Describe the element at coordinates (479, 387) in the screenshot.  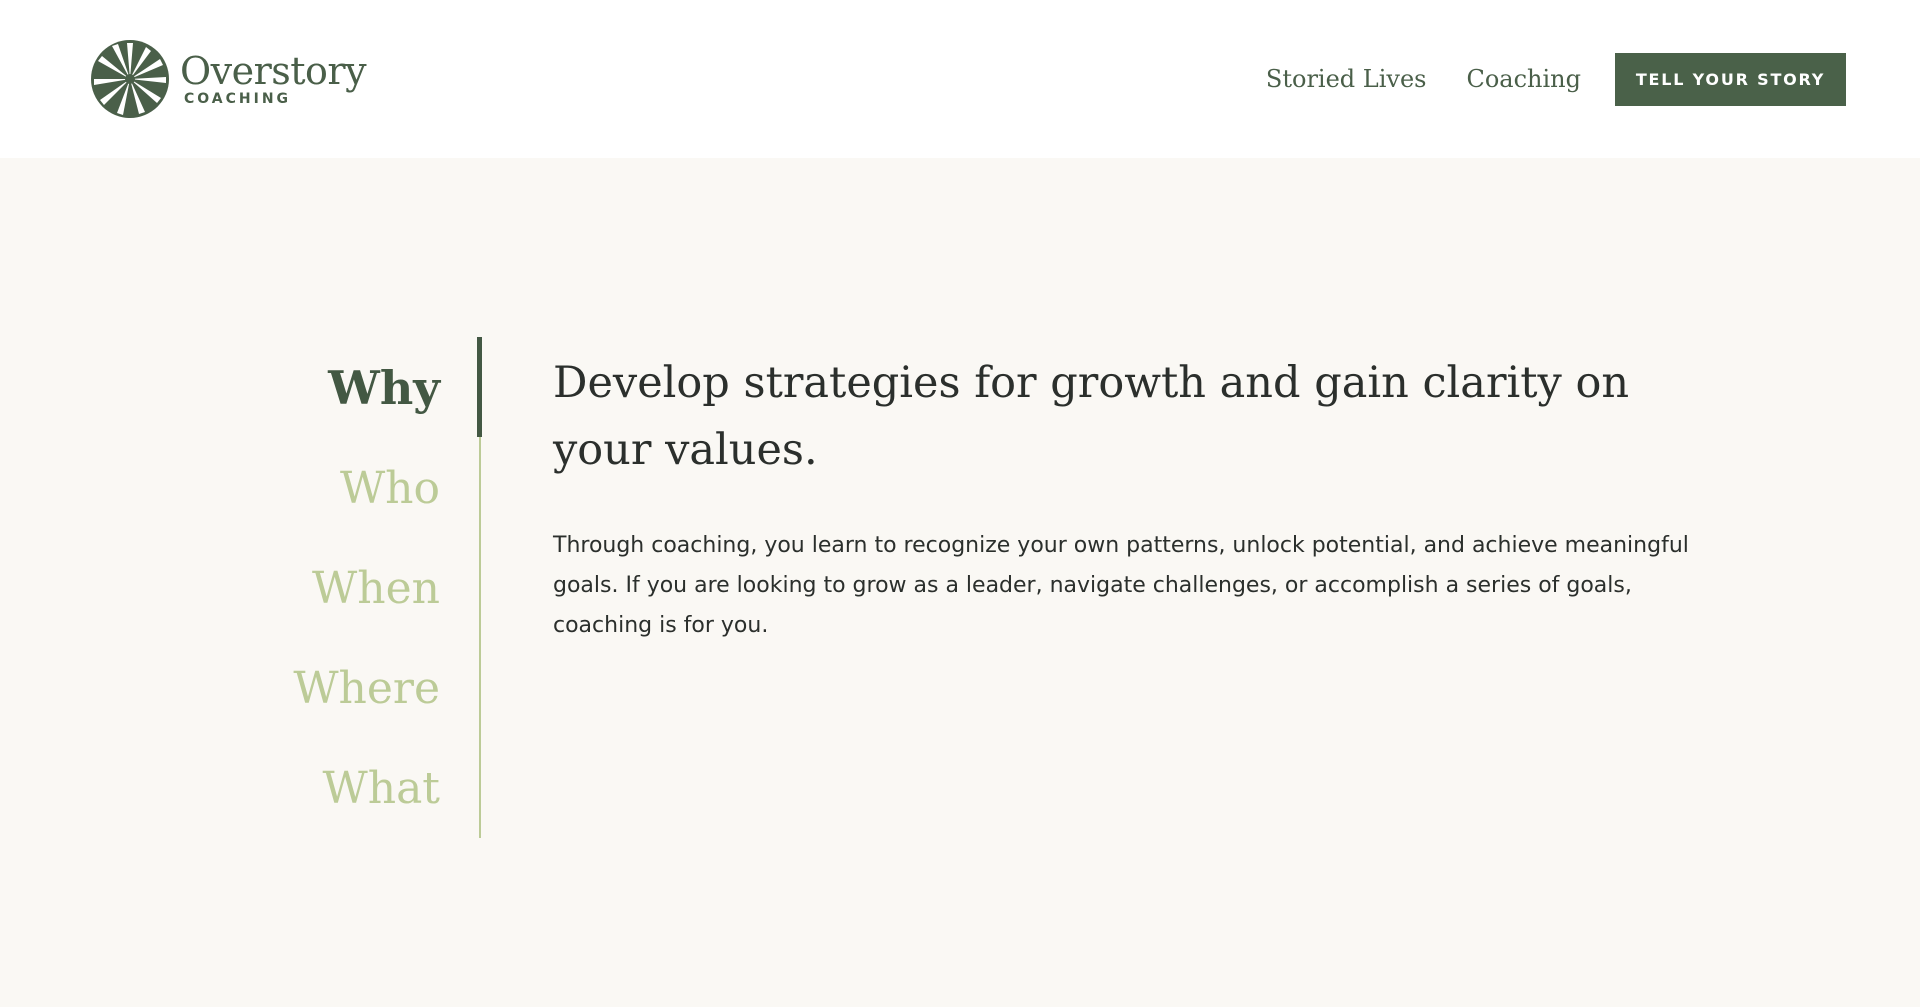
I see `active-tab-indicator` at that location.